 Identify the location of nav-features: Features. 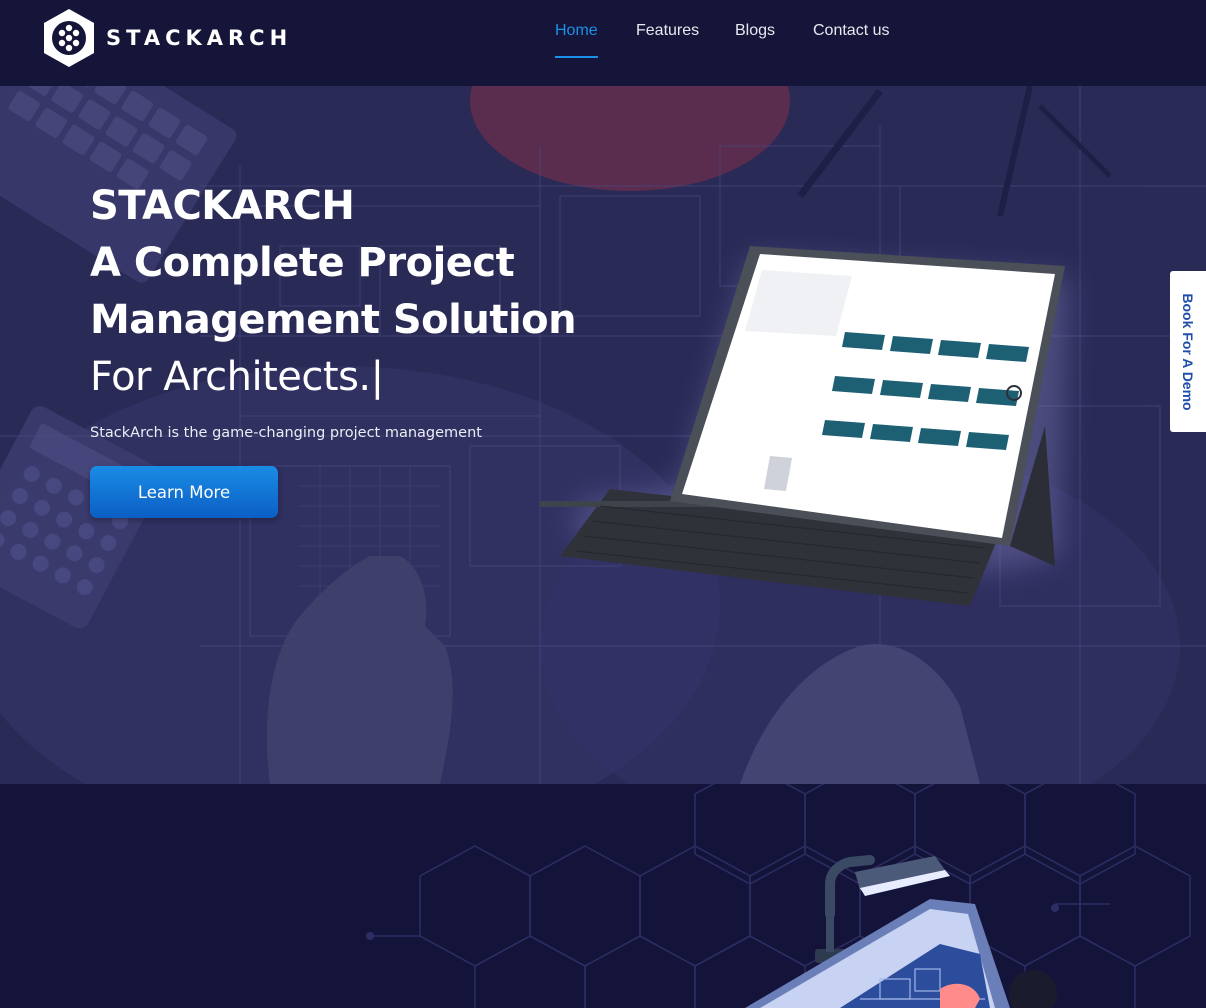
(667, 31).